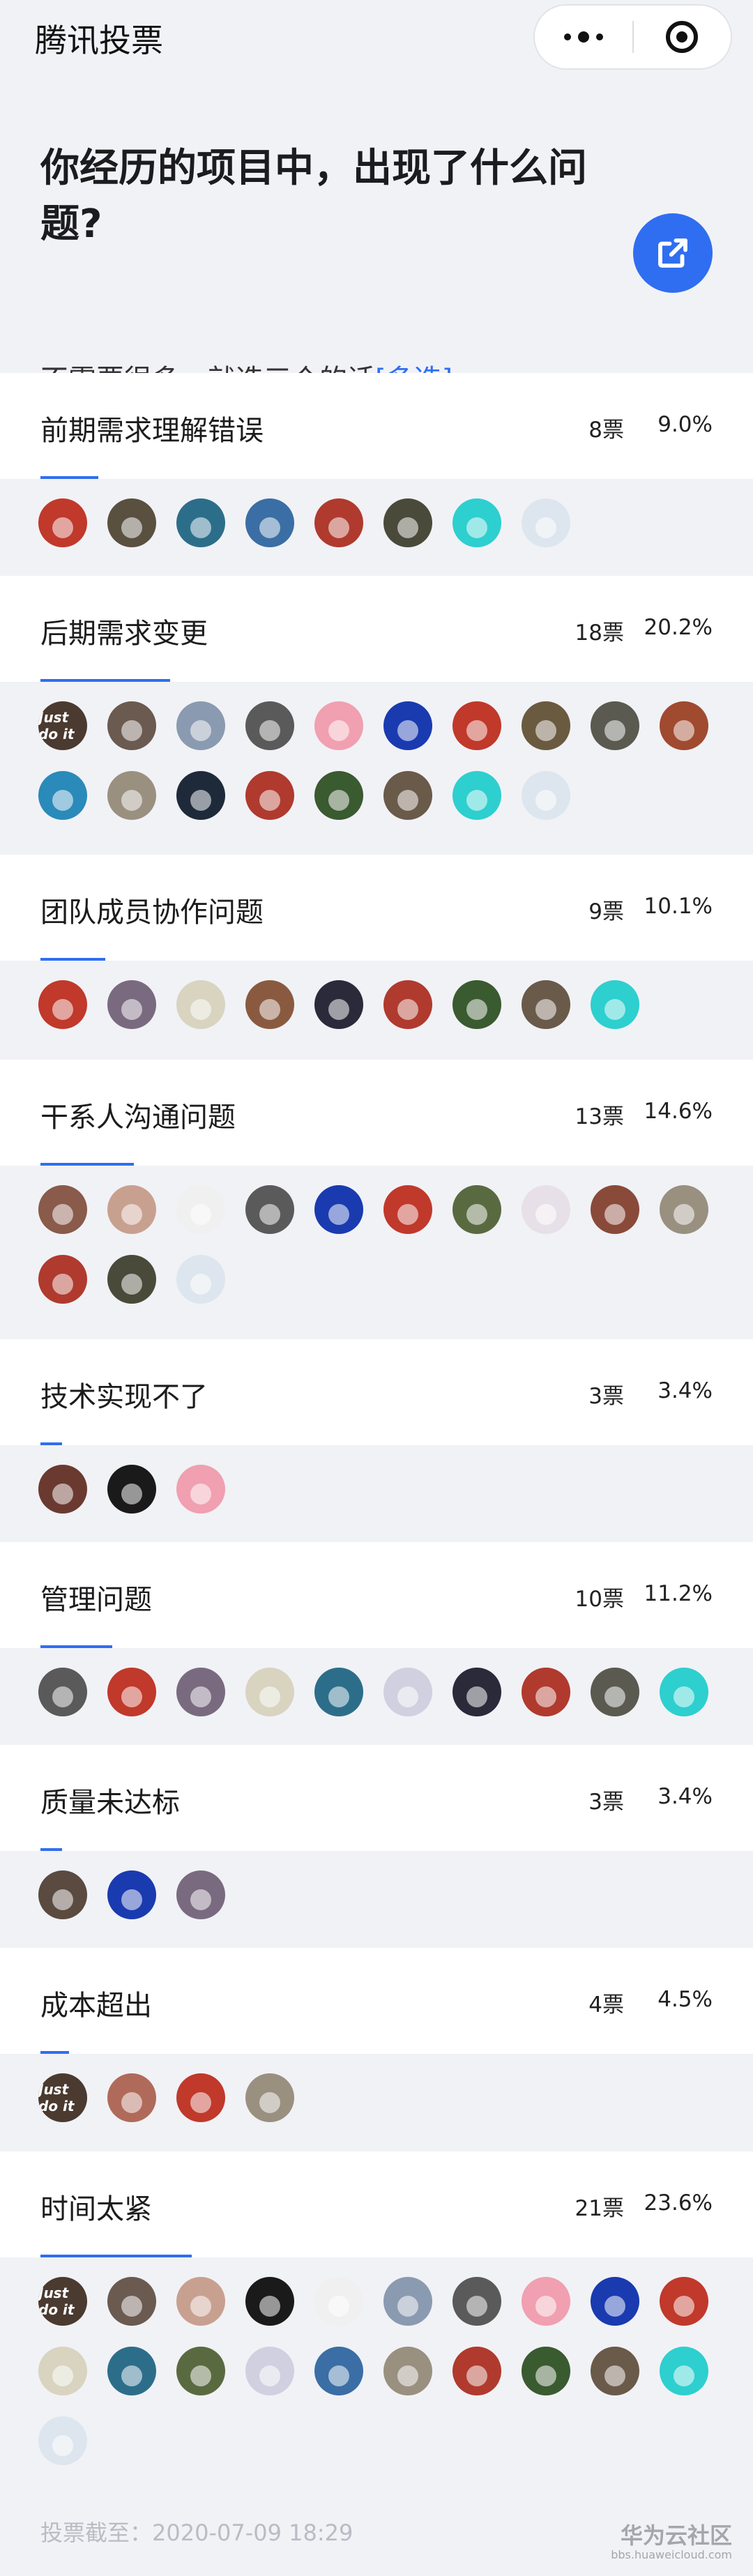 The image size is (753, 2576). Describe the element at coordinates (606, 2005) in the screenshot. I see `option-vote-count: 4票` at that location.